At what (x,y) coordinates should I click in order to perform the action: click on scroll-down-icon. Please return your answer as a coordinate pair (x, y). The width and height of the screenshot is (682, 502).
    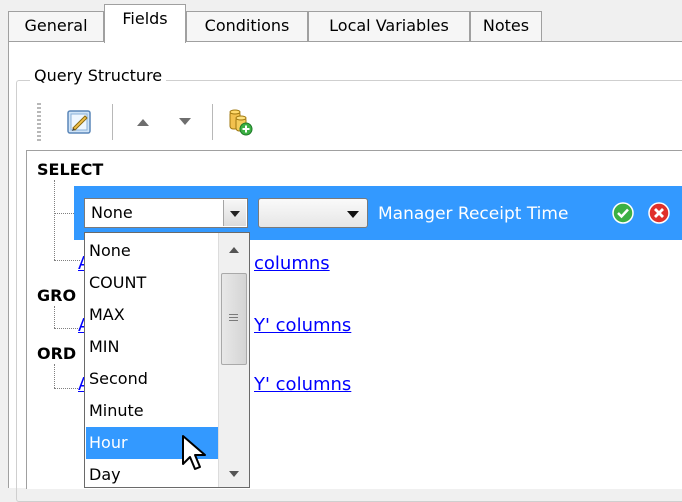
    Looking at the image, I should click on (234, 474).